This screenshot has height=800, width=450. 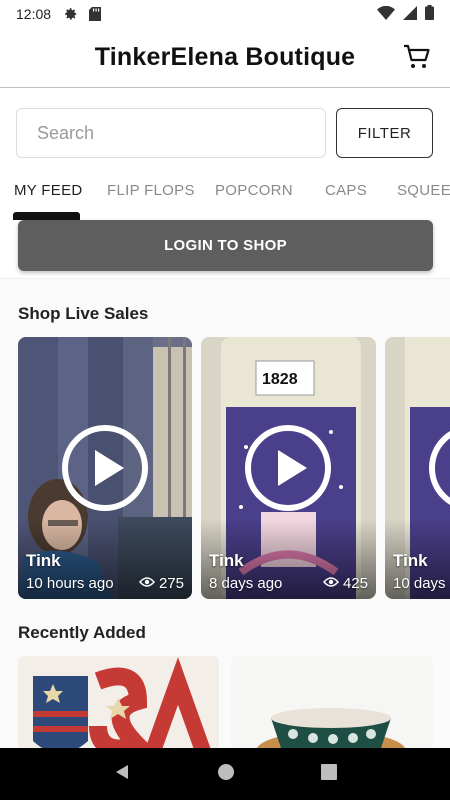 I want to click on settings-icon, so click(x=71, y=14).